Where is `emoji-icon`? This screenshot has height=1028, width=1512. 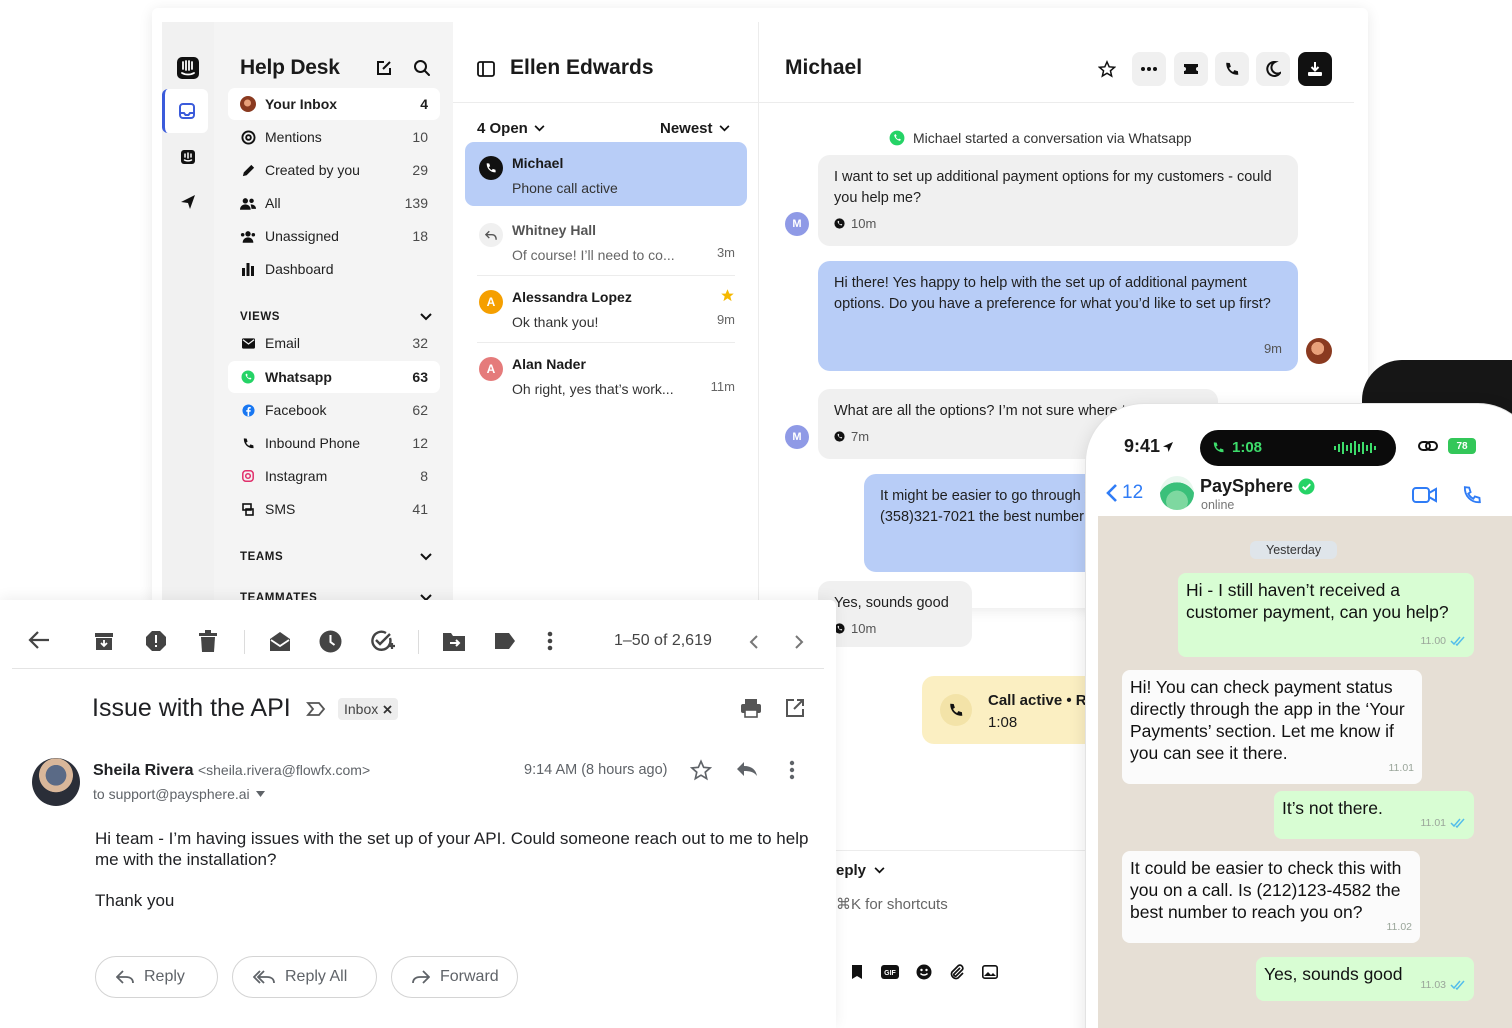
emoji-icon is located at coordinates (924, 972).